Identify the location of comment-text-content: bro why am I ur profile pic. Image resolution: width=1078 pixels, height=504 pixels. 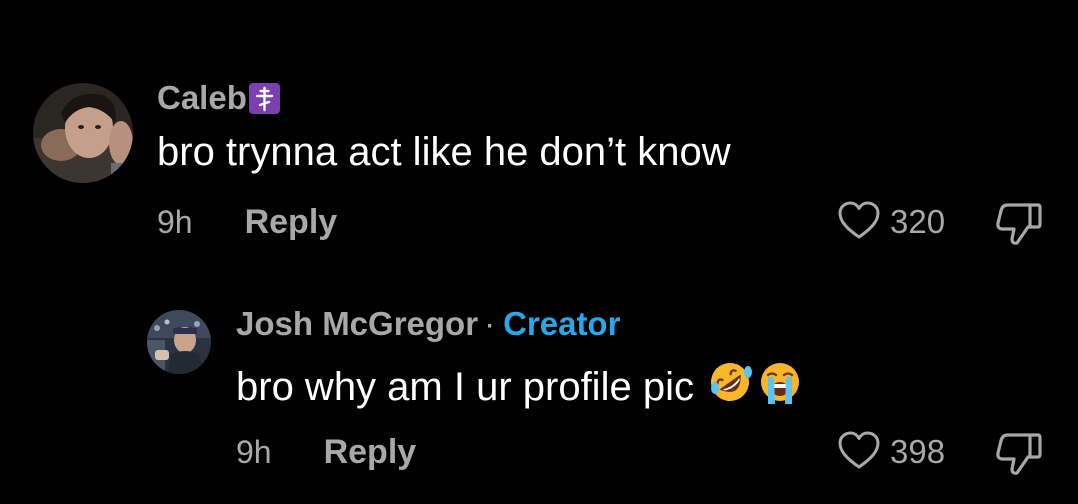
(465, 386).